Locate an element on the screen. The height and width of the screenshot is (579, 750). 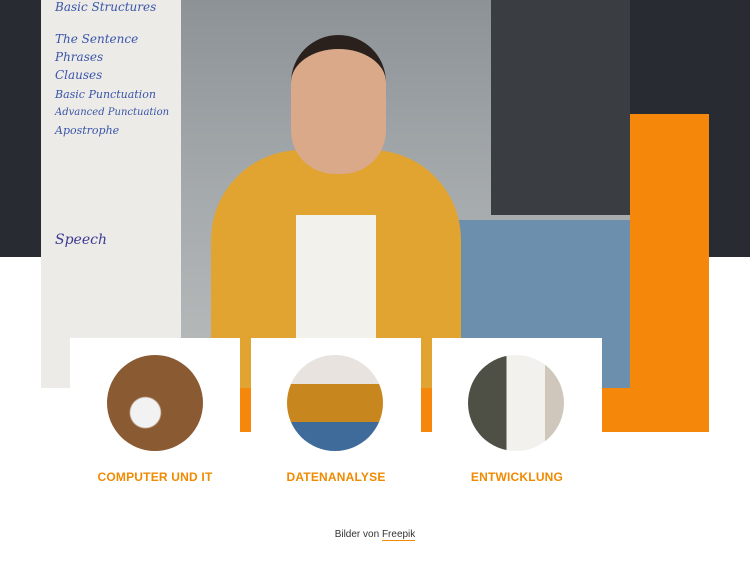
whiteboard-text: Phrases is located at coordinates (79, 57).